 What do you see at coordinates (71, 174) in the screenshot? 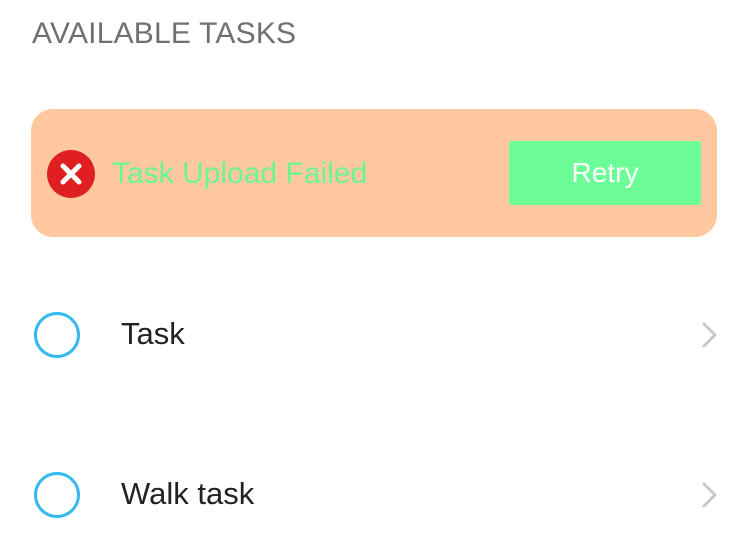
I see `error-x-icon` at bounding box center [71, 174].